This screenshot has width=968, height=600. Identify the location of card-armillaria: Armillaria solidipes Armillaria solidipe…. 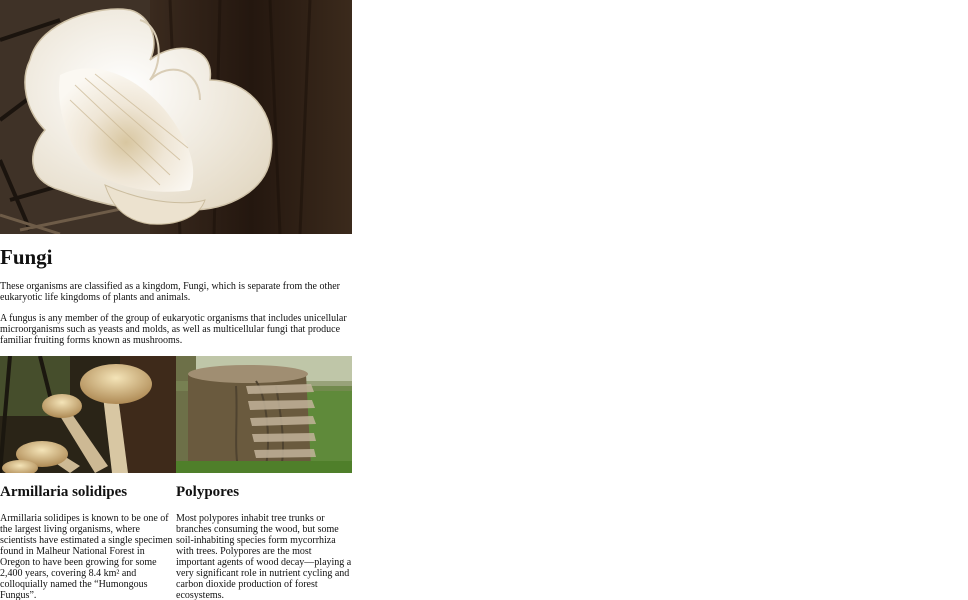
(88, 478).